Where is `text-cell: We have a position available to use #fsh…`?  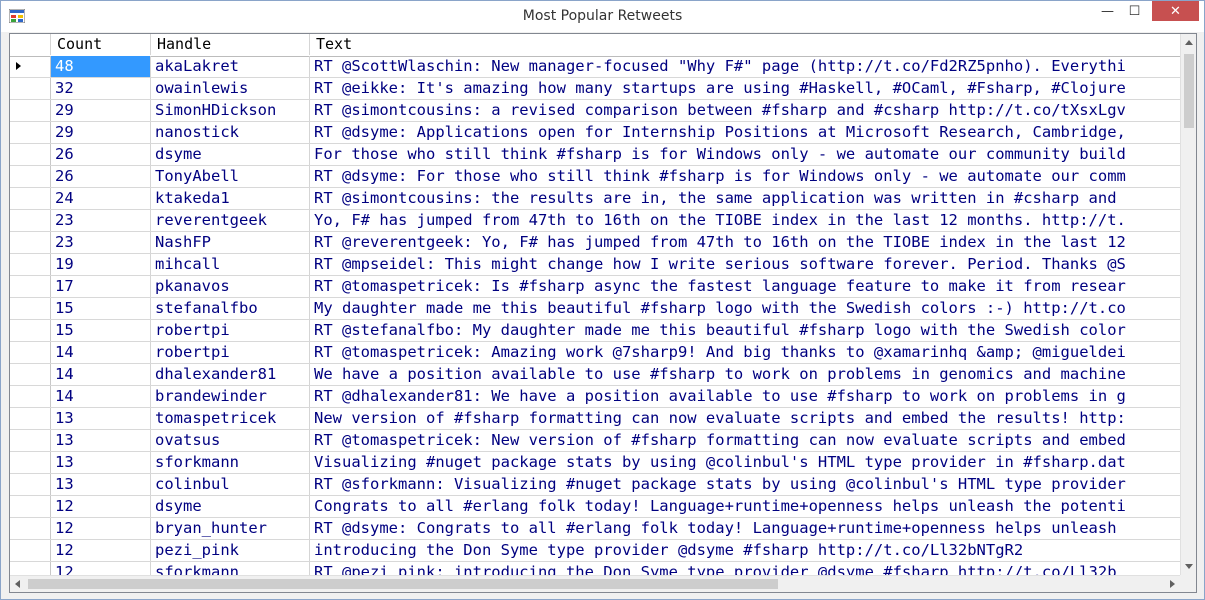
text-cell: We have a position available to use #fsh… is located at coordinates (745, 374).